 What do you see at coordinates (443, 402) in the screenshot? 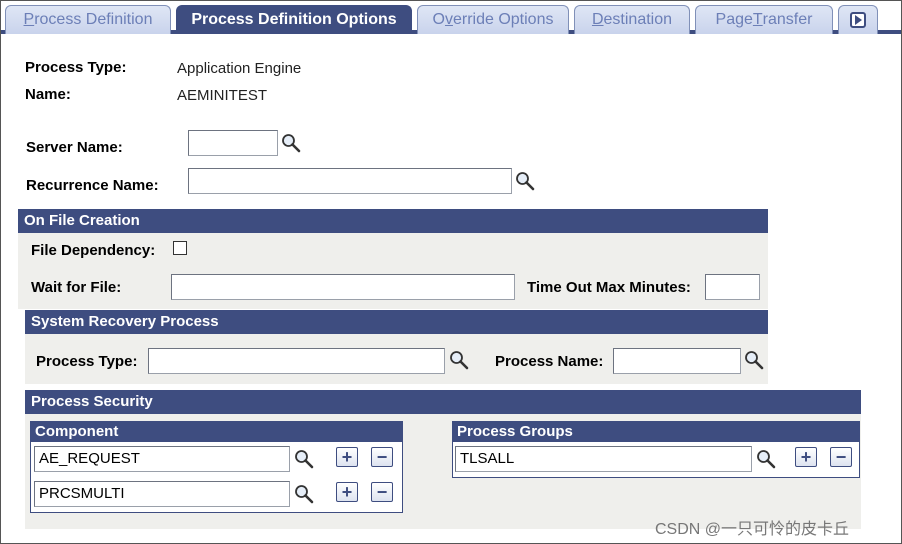
I see `process-security-header: Process Security` at bounding box center [443, 402].